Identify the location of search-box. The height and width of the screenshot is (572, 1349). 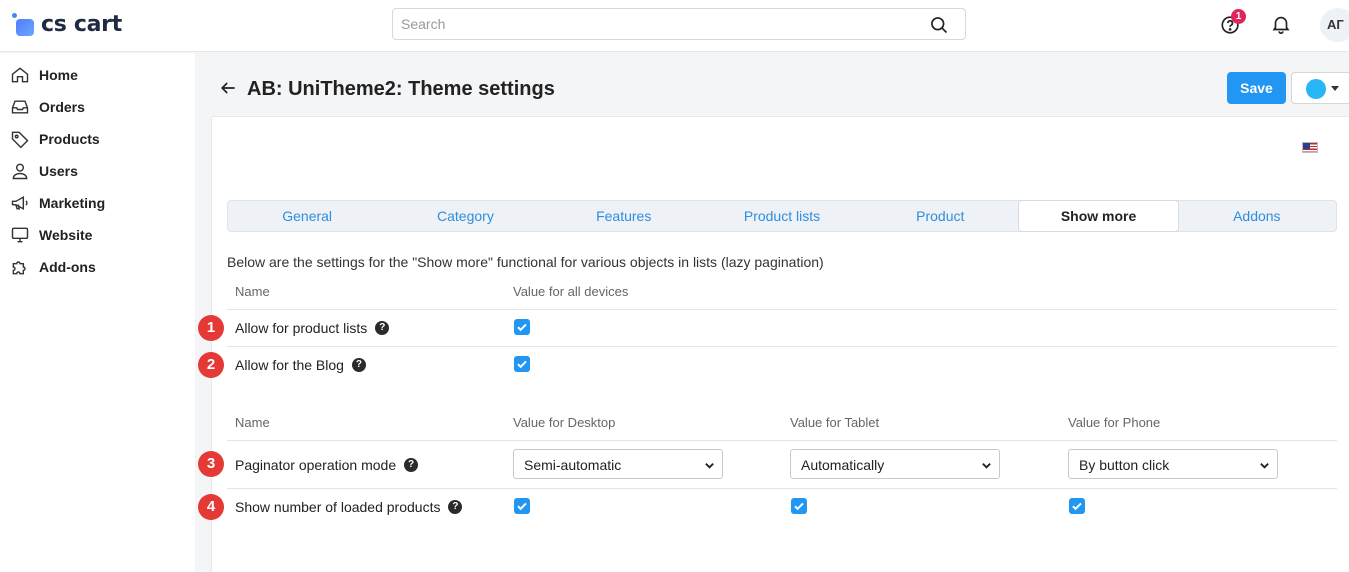
(679, 24).